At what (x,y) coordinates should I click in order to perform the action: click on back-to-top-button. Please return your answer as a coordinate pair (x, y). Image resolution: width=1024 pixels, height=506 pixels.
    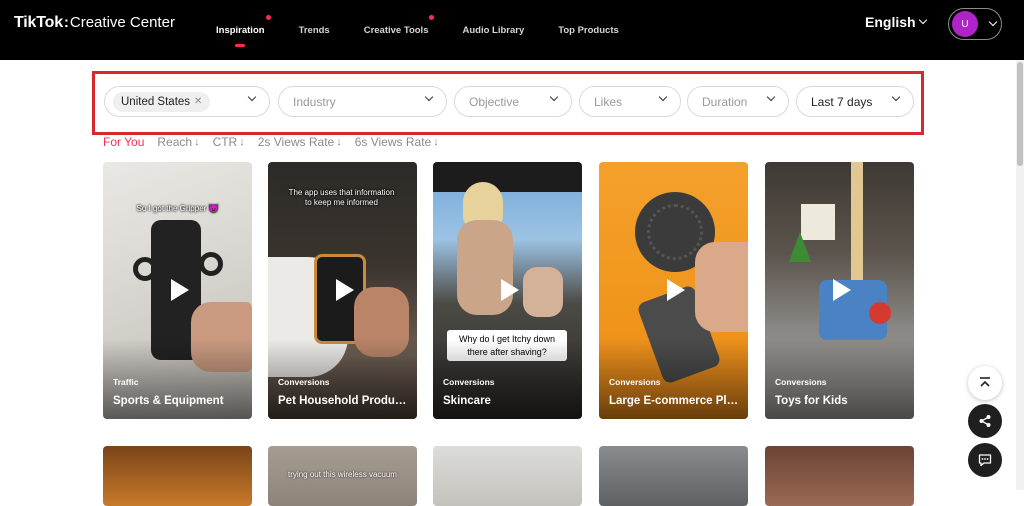
    Looking at the image, I should click on (985, 383).